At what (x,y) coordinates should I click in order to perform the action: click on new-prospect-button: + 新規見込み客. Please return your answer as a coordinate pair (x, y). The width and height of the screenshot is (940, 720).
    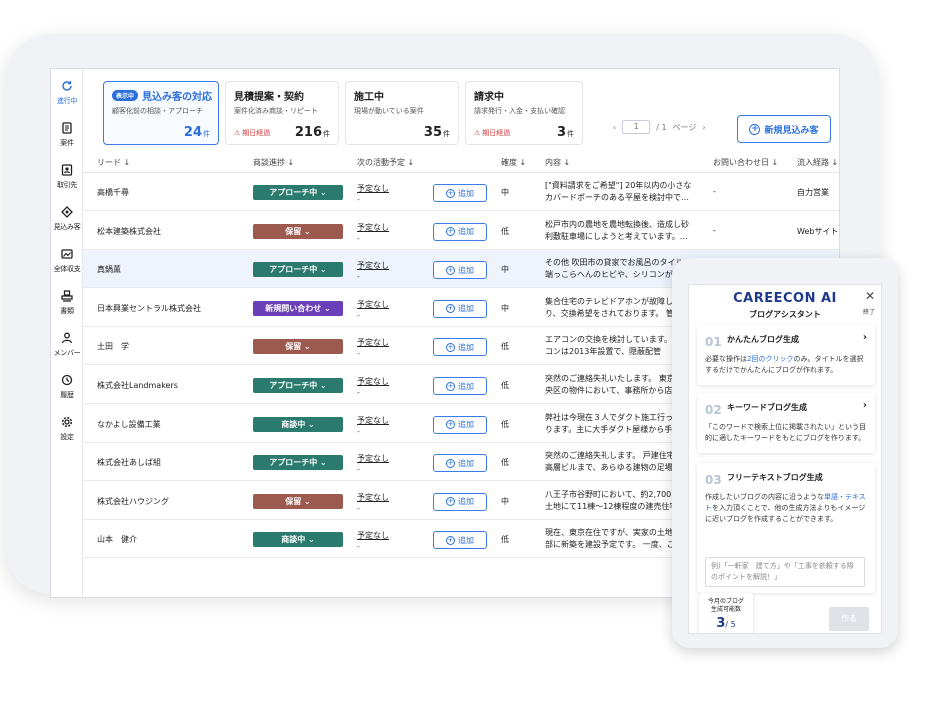
    Looking at the image, I should click on (784, 129).